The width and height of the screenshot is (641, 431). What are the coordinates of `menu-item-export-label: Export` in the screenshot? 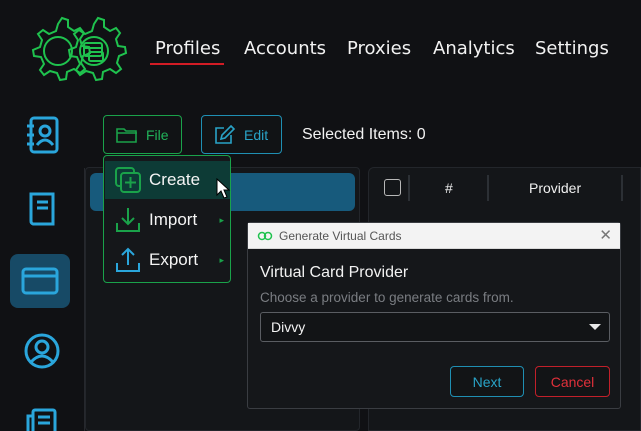 It's located at (174, 259).